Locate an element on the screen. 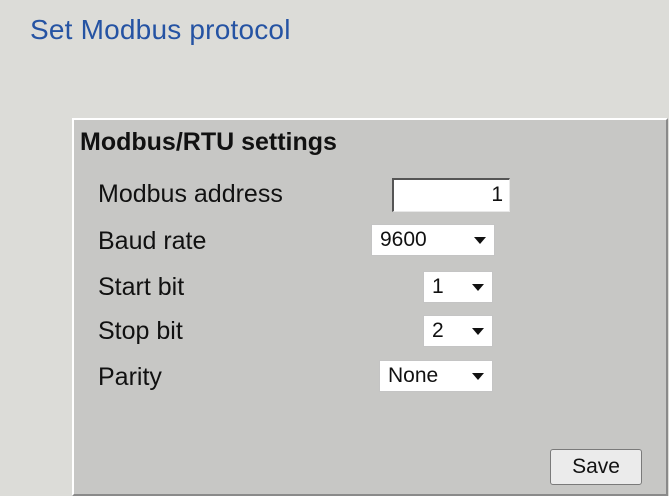 The width and height of the screenshot is (669, 496). start-bit-select: 1 is located at coordinates (458, 287).